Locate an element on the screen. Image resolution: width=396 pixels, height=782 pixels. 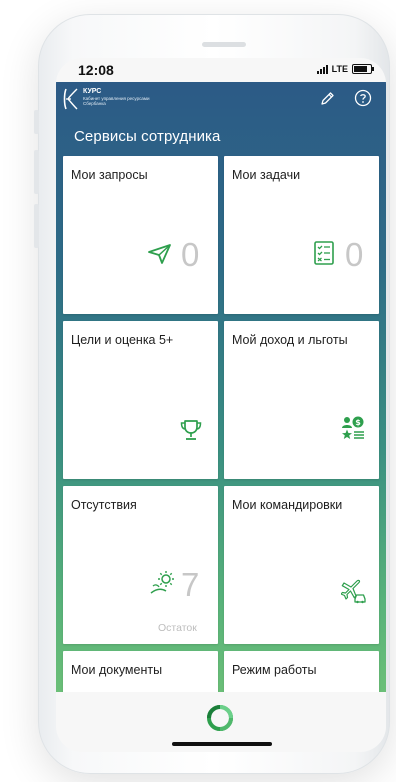
tile-work-schedule: Режим работы is located at coordinates (301, 671).